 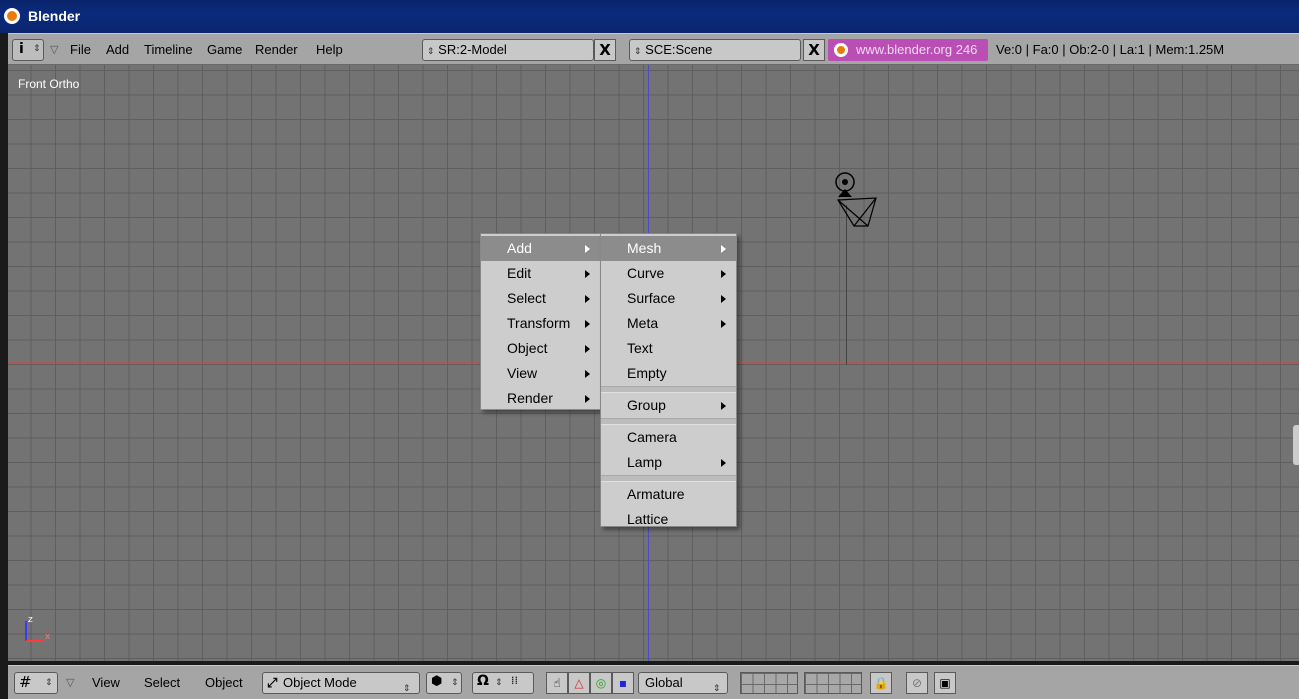 What do you see at coordinates (540, 248) in the screenshot?
I see `toolbox-item-add: Add` at bounding box center [540, 248].